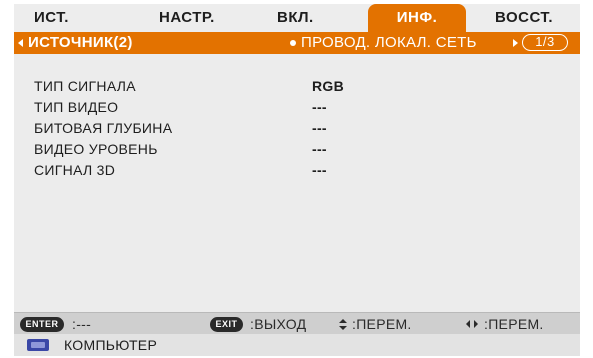 This screenshot has height=358, width=593. Describe the element at coordinates (297, 107) in the screenshot. I see `info-row-video-type: ТИП ВИДЕО ---` at that location.